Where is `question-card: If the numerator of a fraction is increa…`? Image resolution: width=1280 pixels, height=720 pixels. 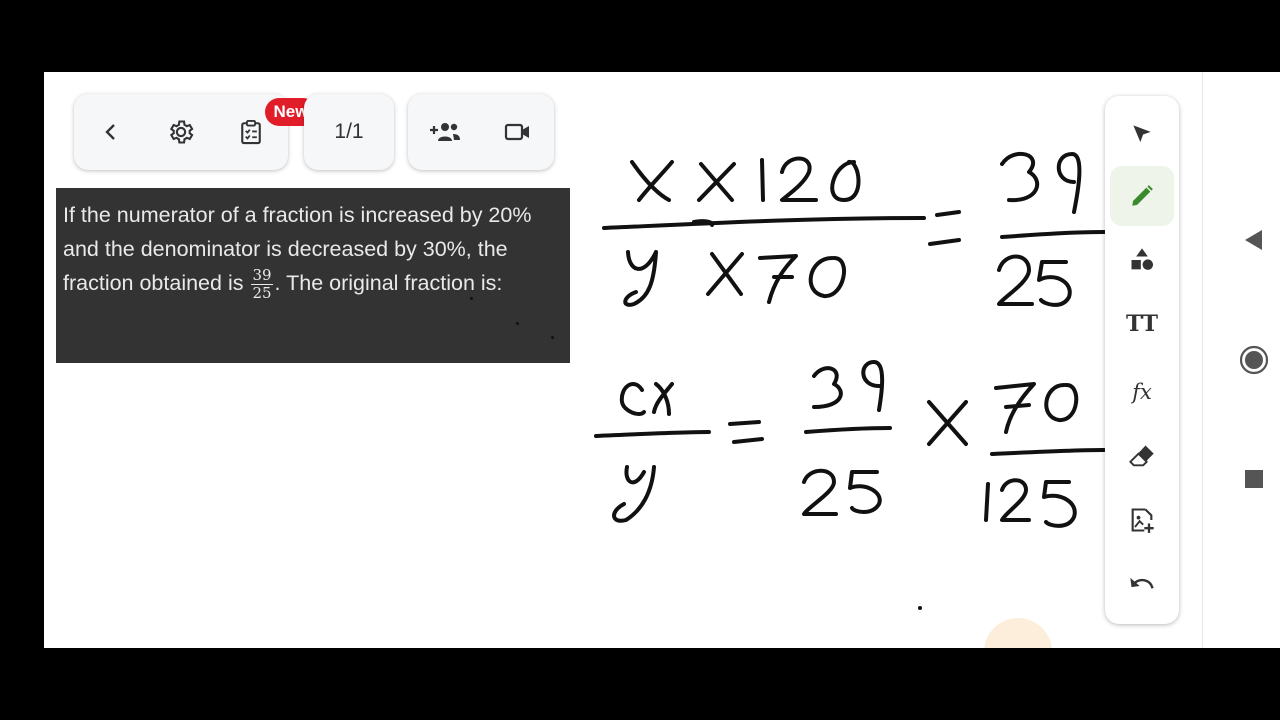 question-card: If the numerator of a fraction is increa… is located at coordinates (313, 275).